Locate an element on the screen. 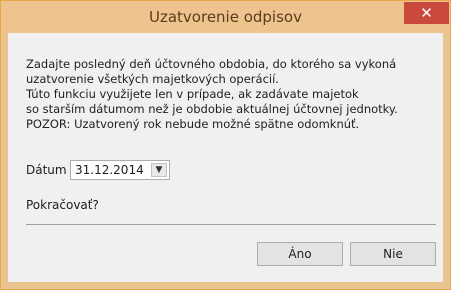 Image resolution: width=451 pixels, height=290 pixels. date-row: Dátum 31.12.2014 ▼ is located at coordinates (98, 170).